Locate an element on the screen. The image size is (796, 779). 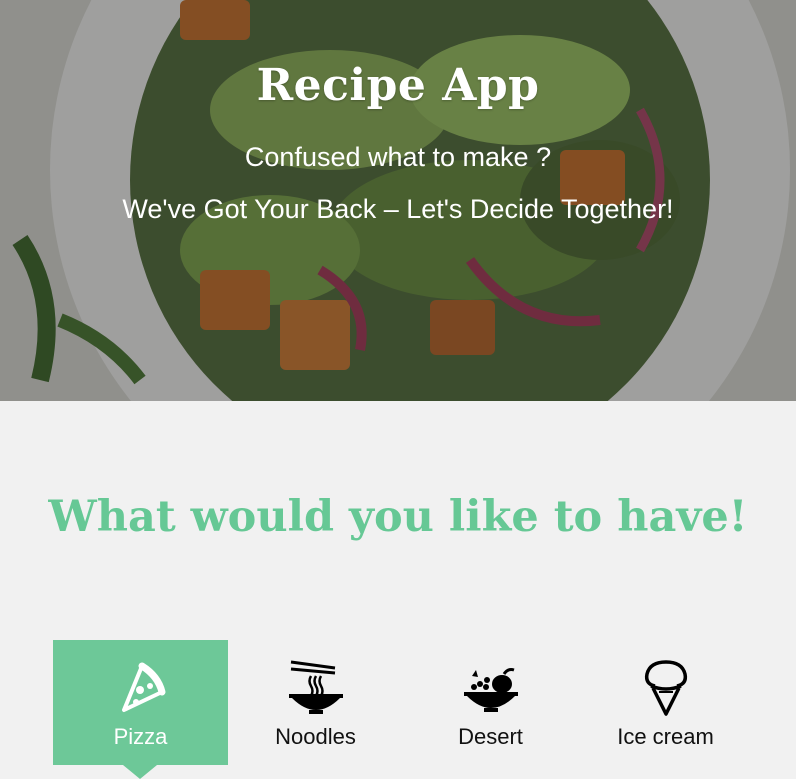
category-label: Ice cream is located at coordinates (665, 736).